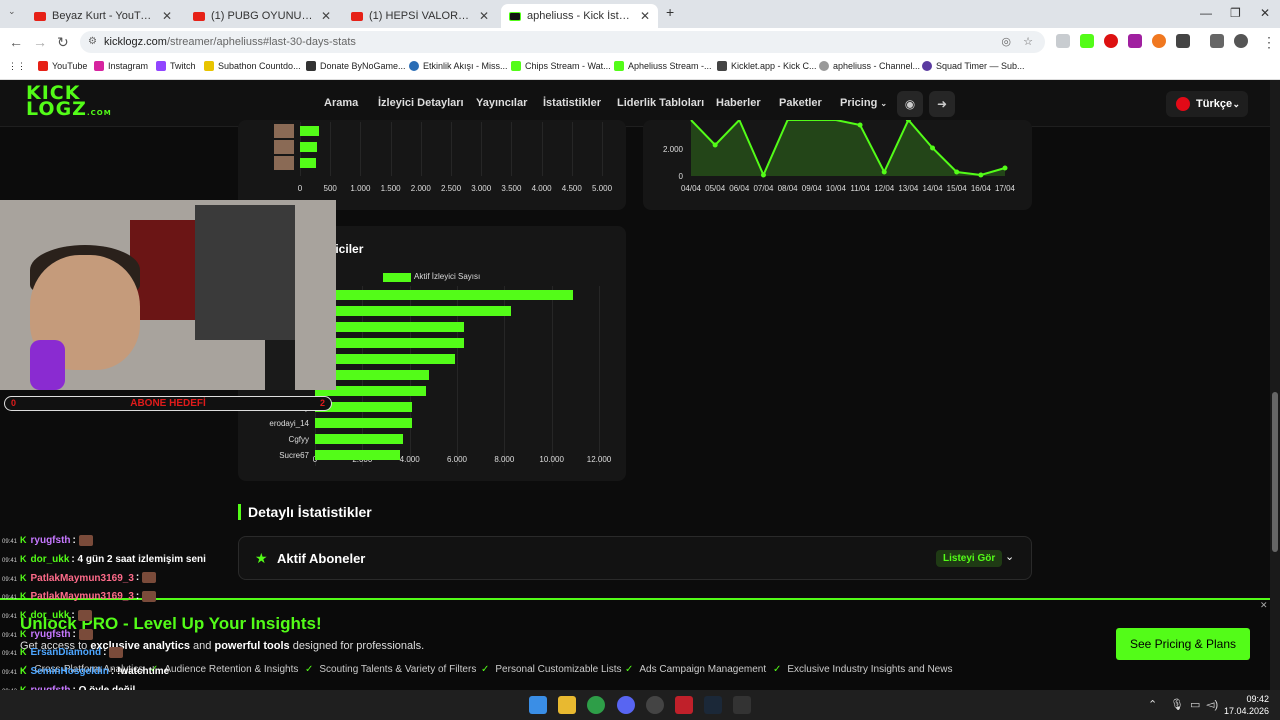 This screenshot has width=1280, height=720. What do you see at coordinates (538, 705) in the screenshot?
I see `start-icon` at bounding box center [538, 705].